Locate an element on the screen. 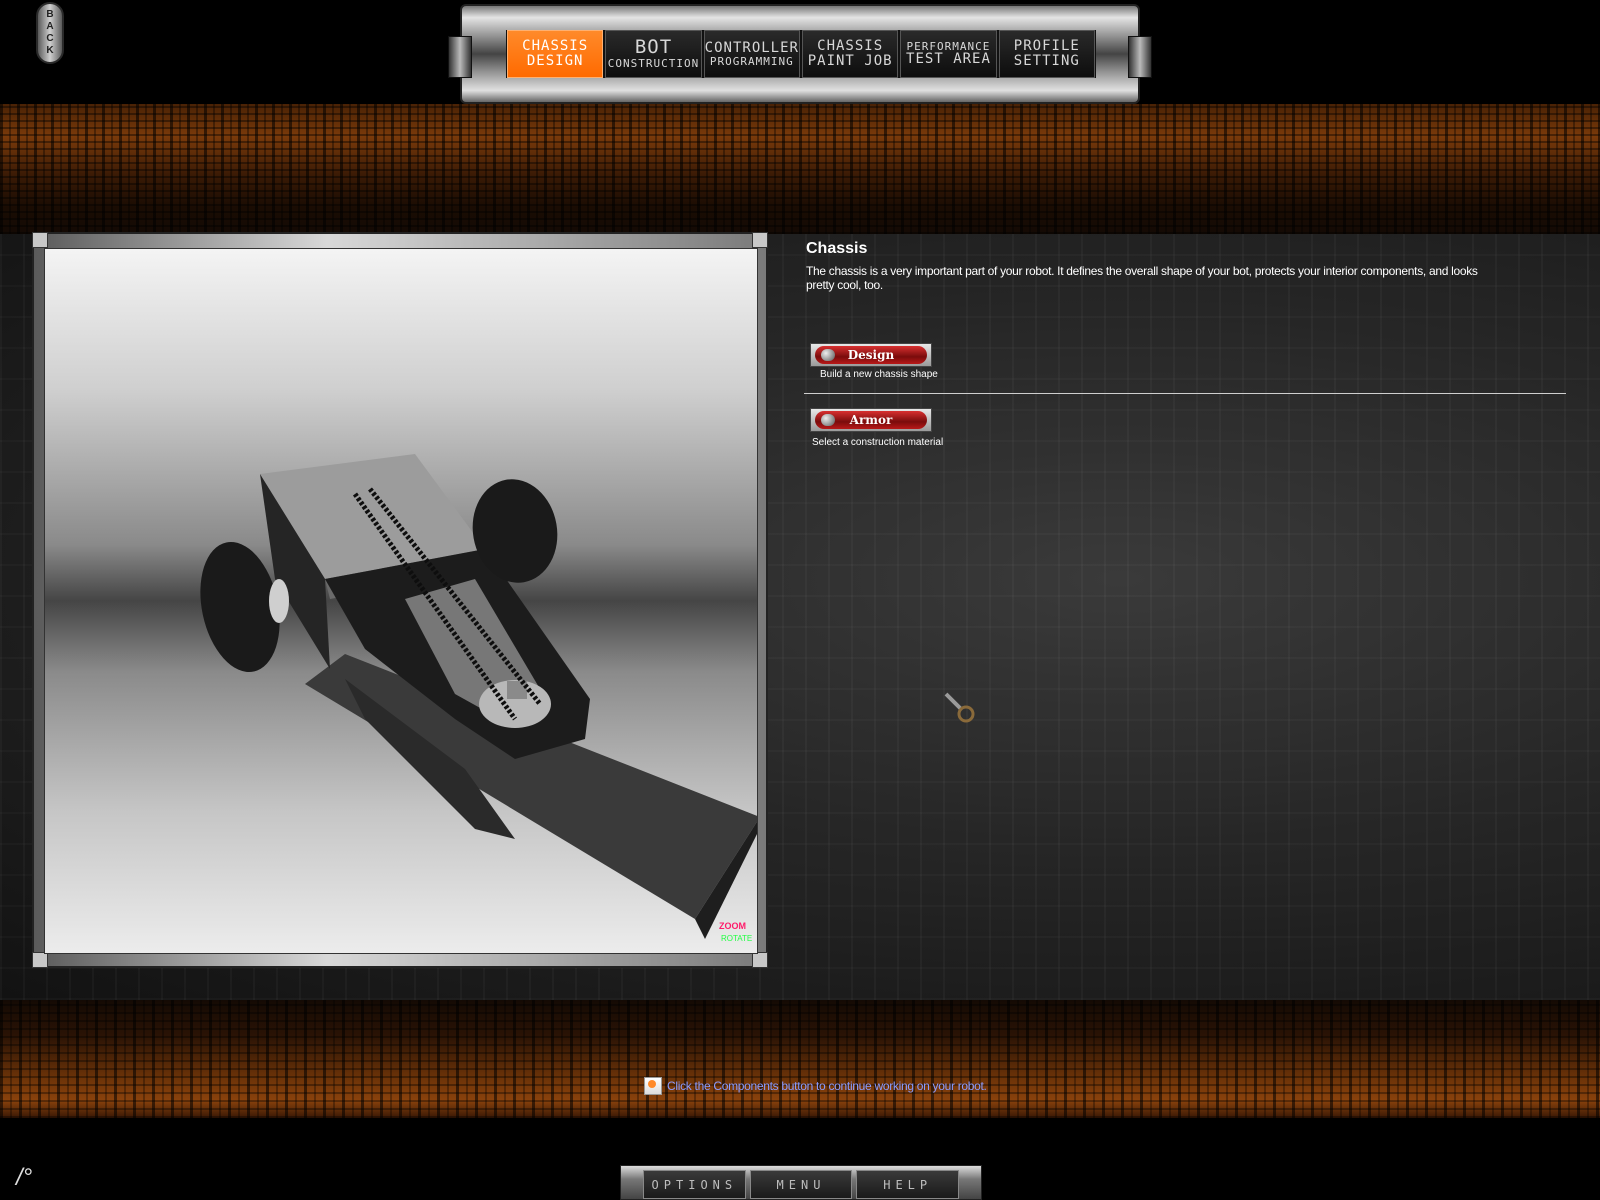  tab-chassis-design: CHASSIS DESIGN is located at coordinates (555, 54).